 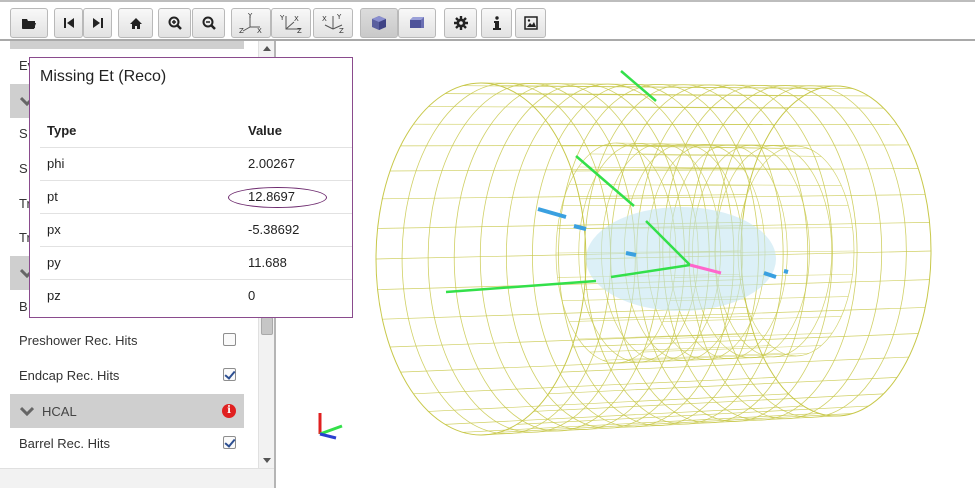 I want to click on sidebar-item-preshower-rec-hits: Preshower Rec. Hits, so click(x=127, y=340).